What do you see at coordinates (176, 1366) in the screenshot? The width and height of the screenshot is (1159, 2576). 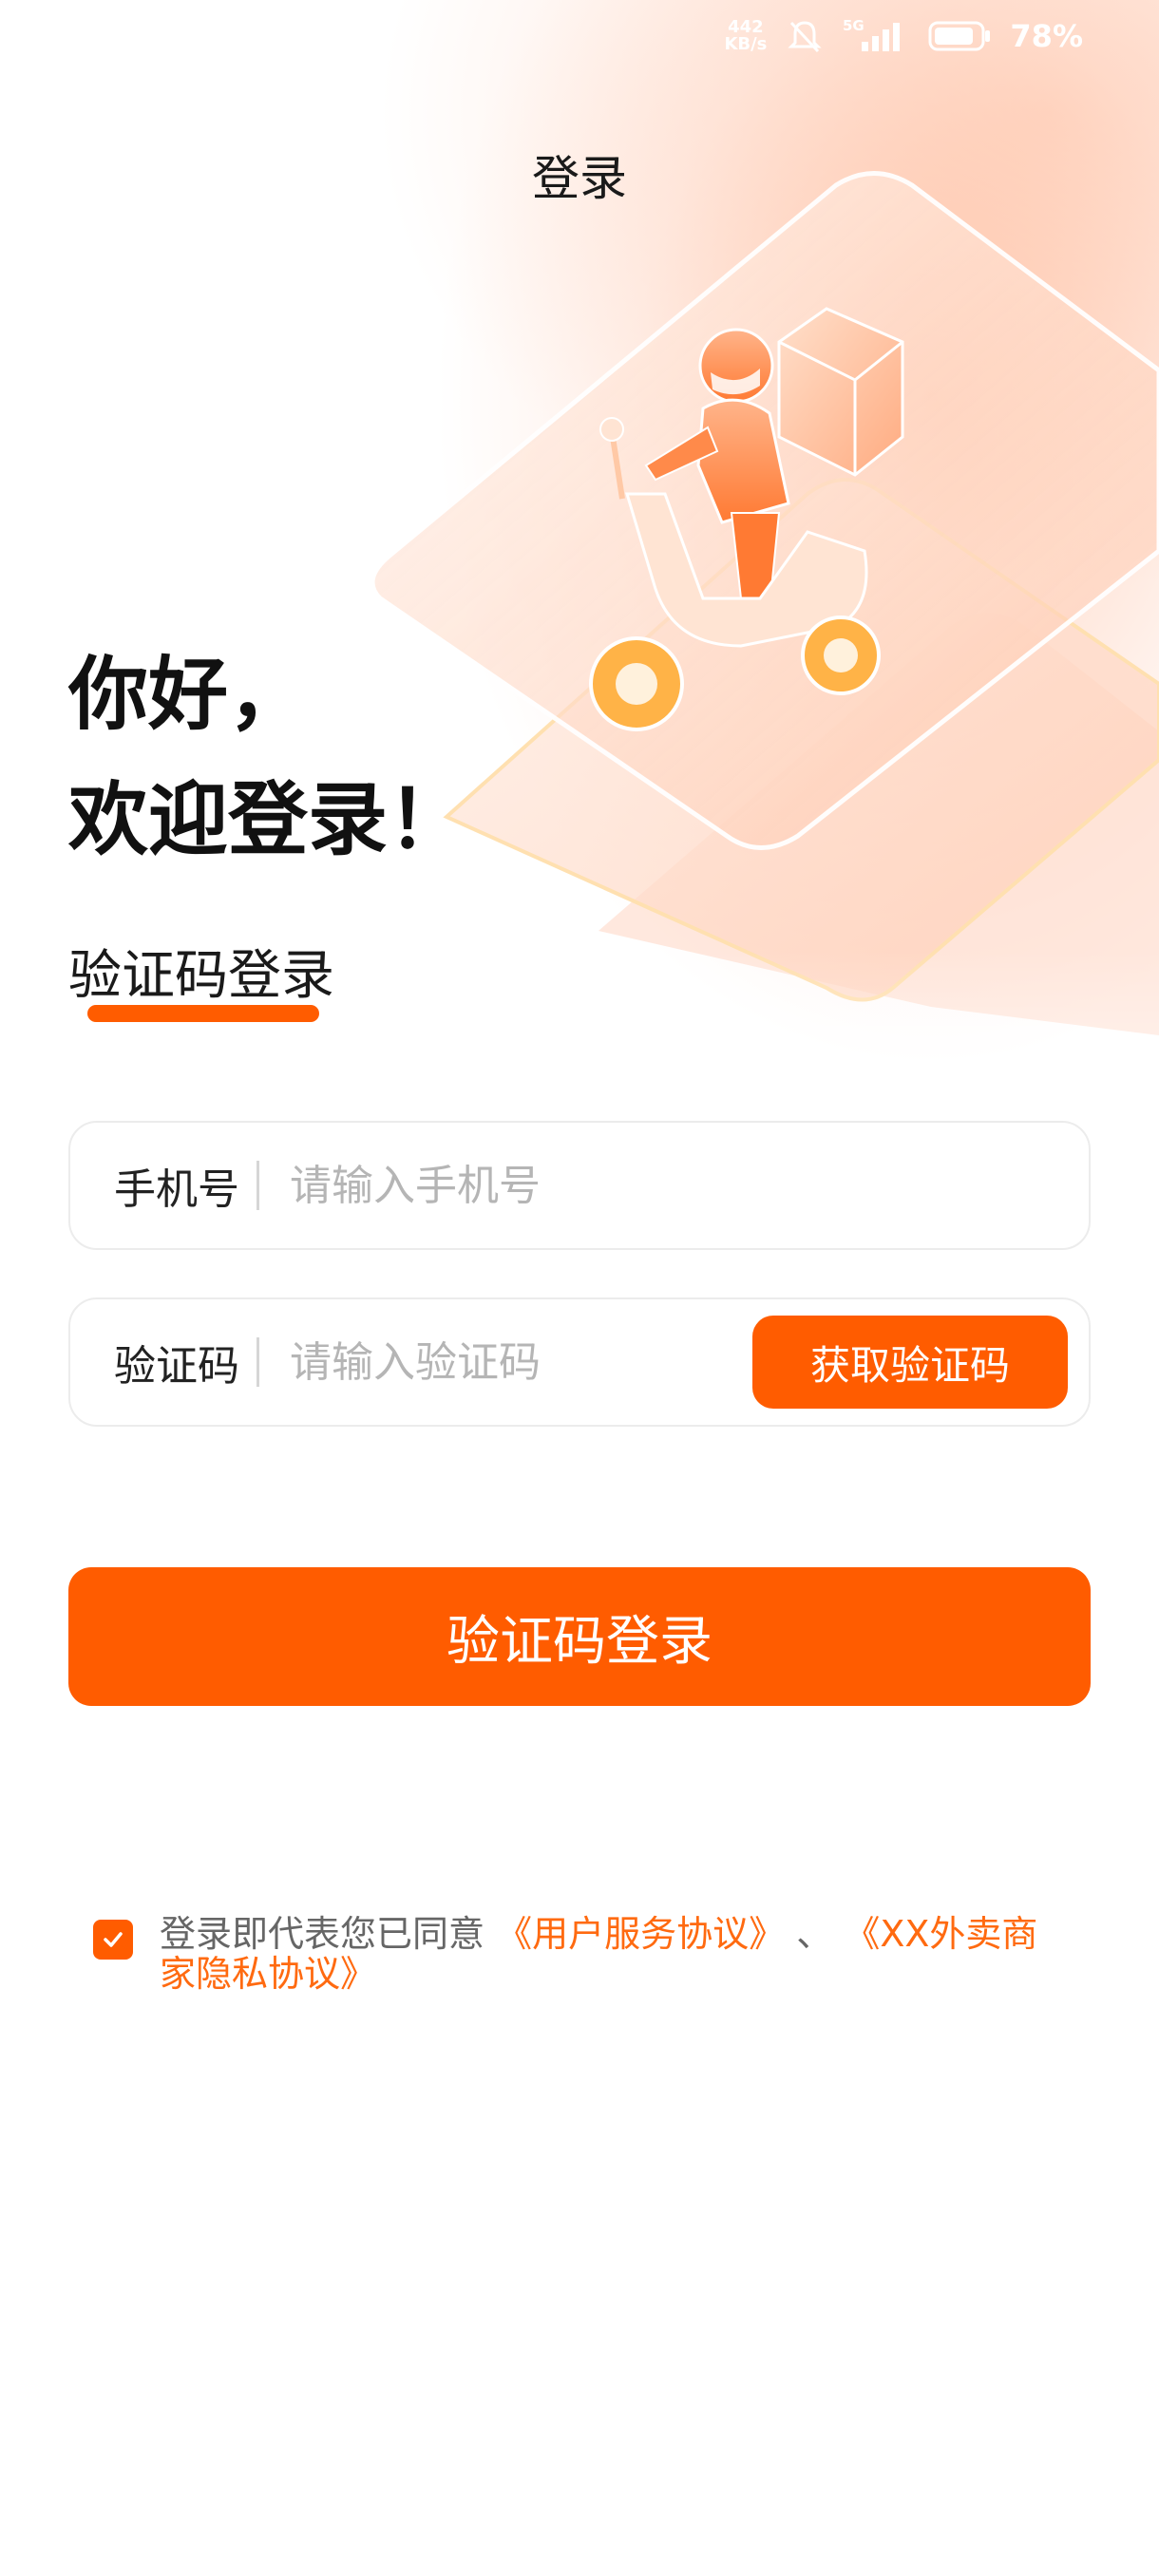 I see `code-field-label: 验证码` at bounding box center [176, 1366].